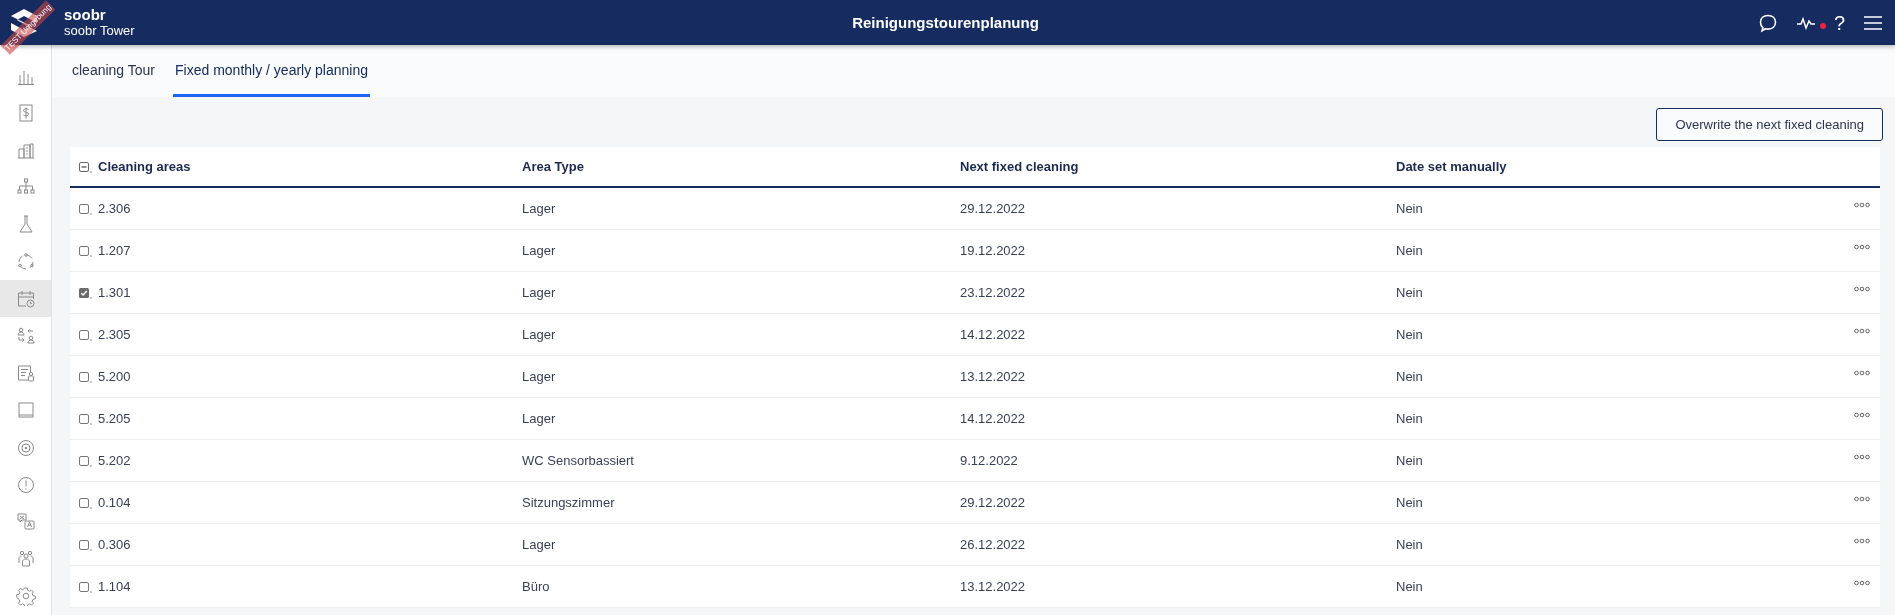 The image size is (1895, 615). I want to click on tab: cleaning Tour, so click(114, 71).